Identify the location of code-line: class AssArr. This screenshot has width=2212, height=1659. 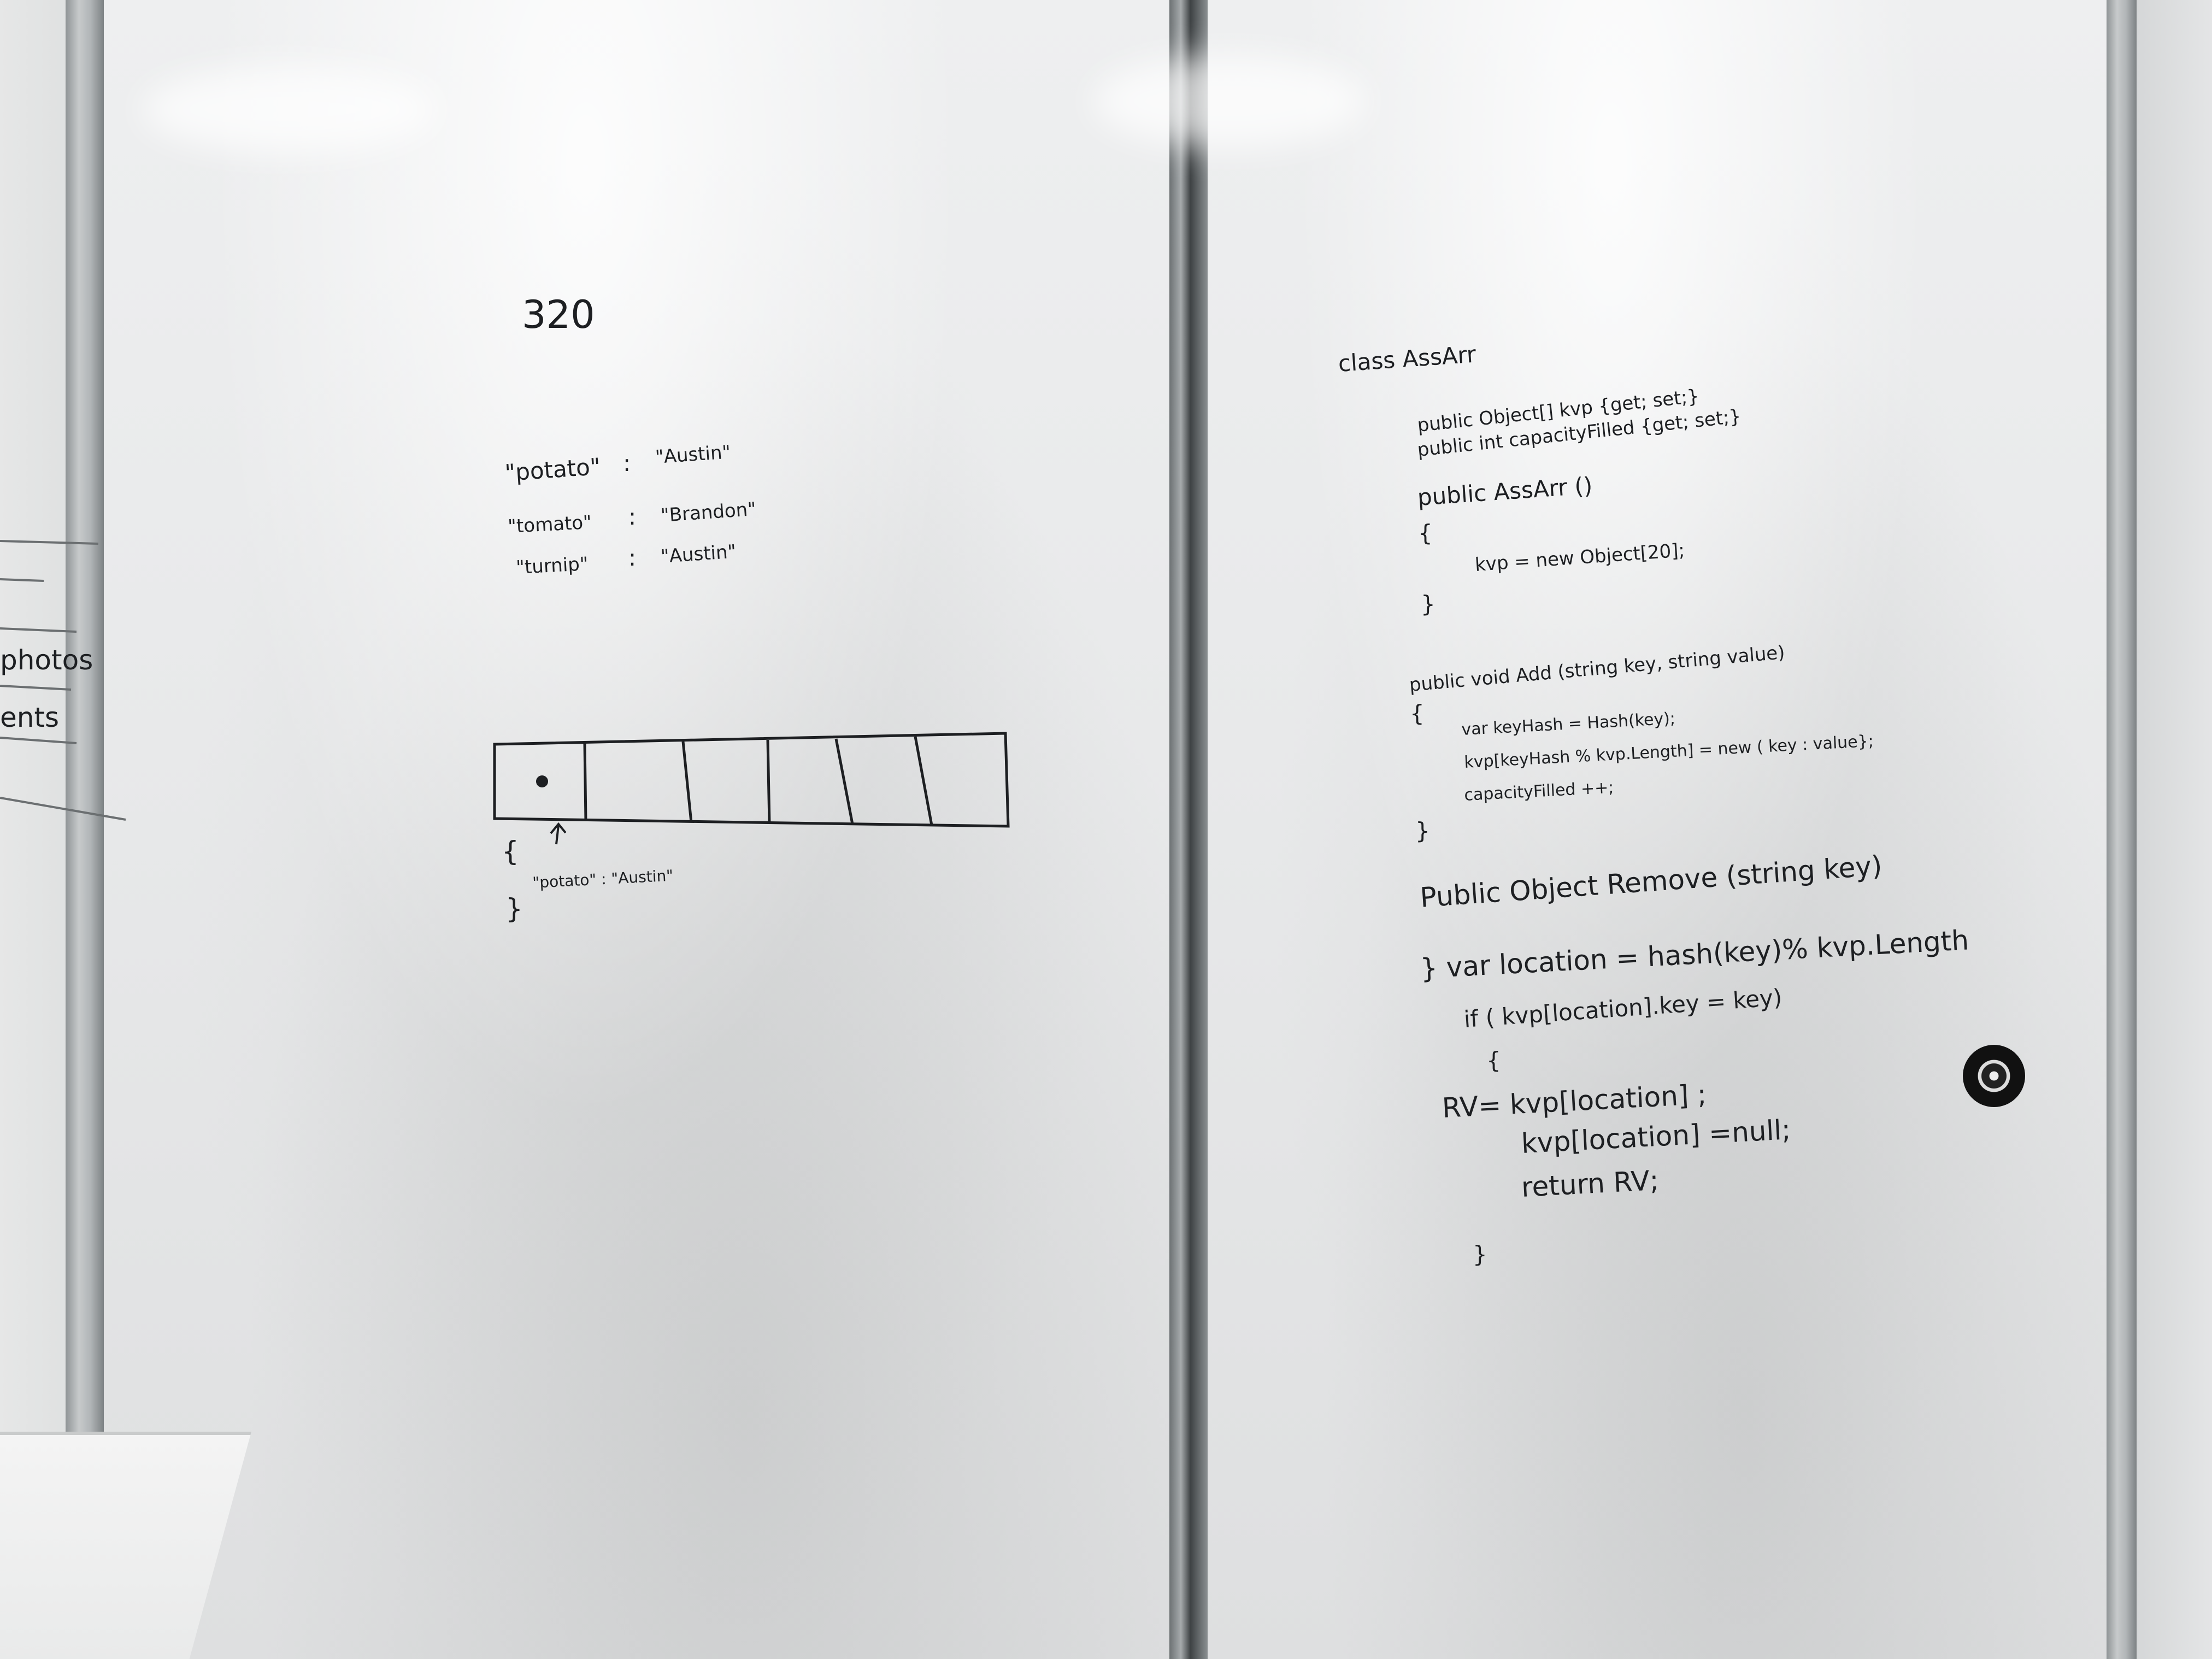
(1407, 358).